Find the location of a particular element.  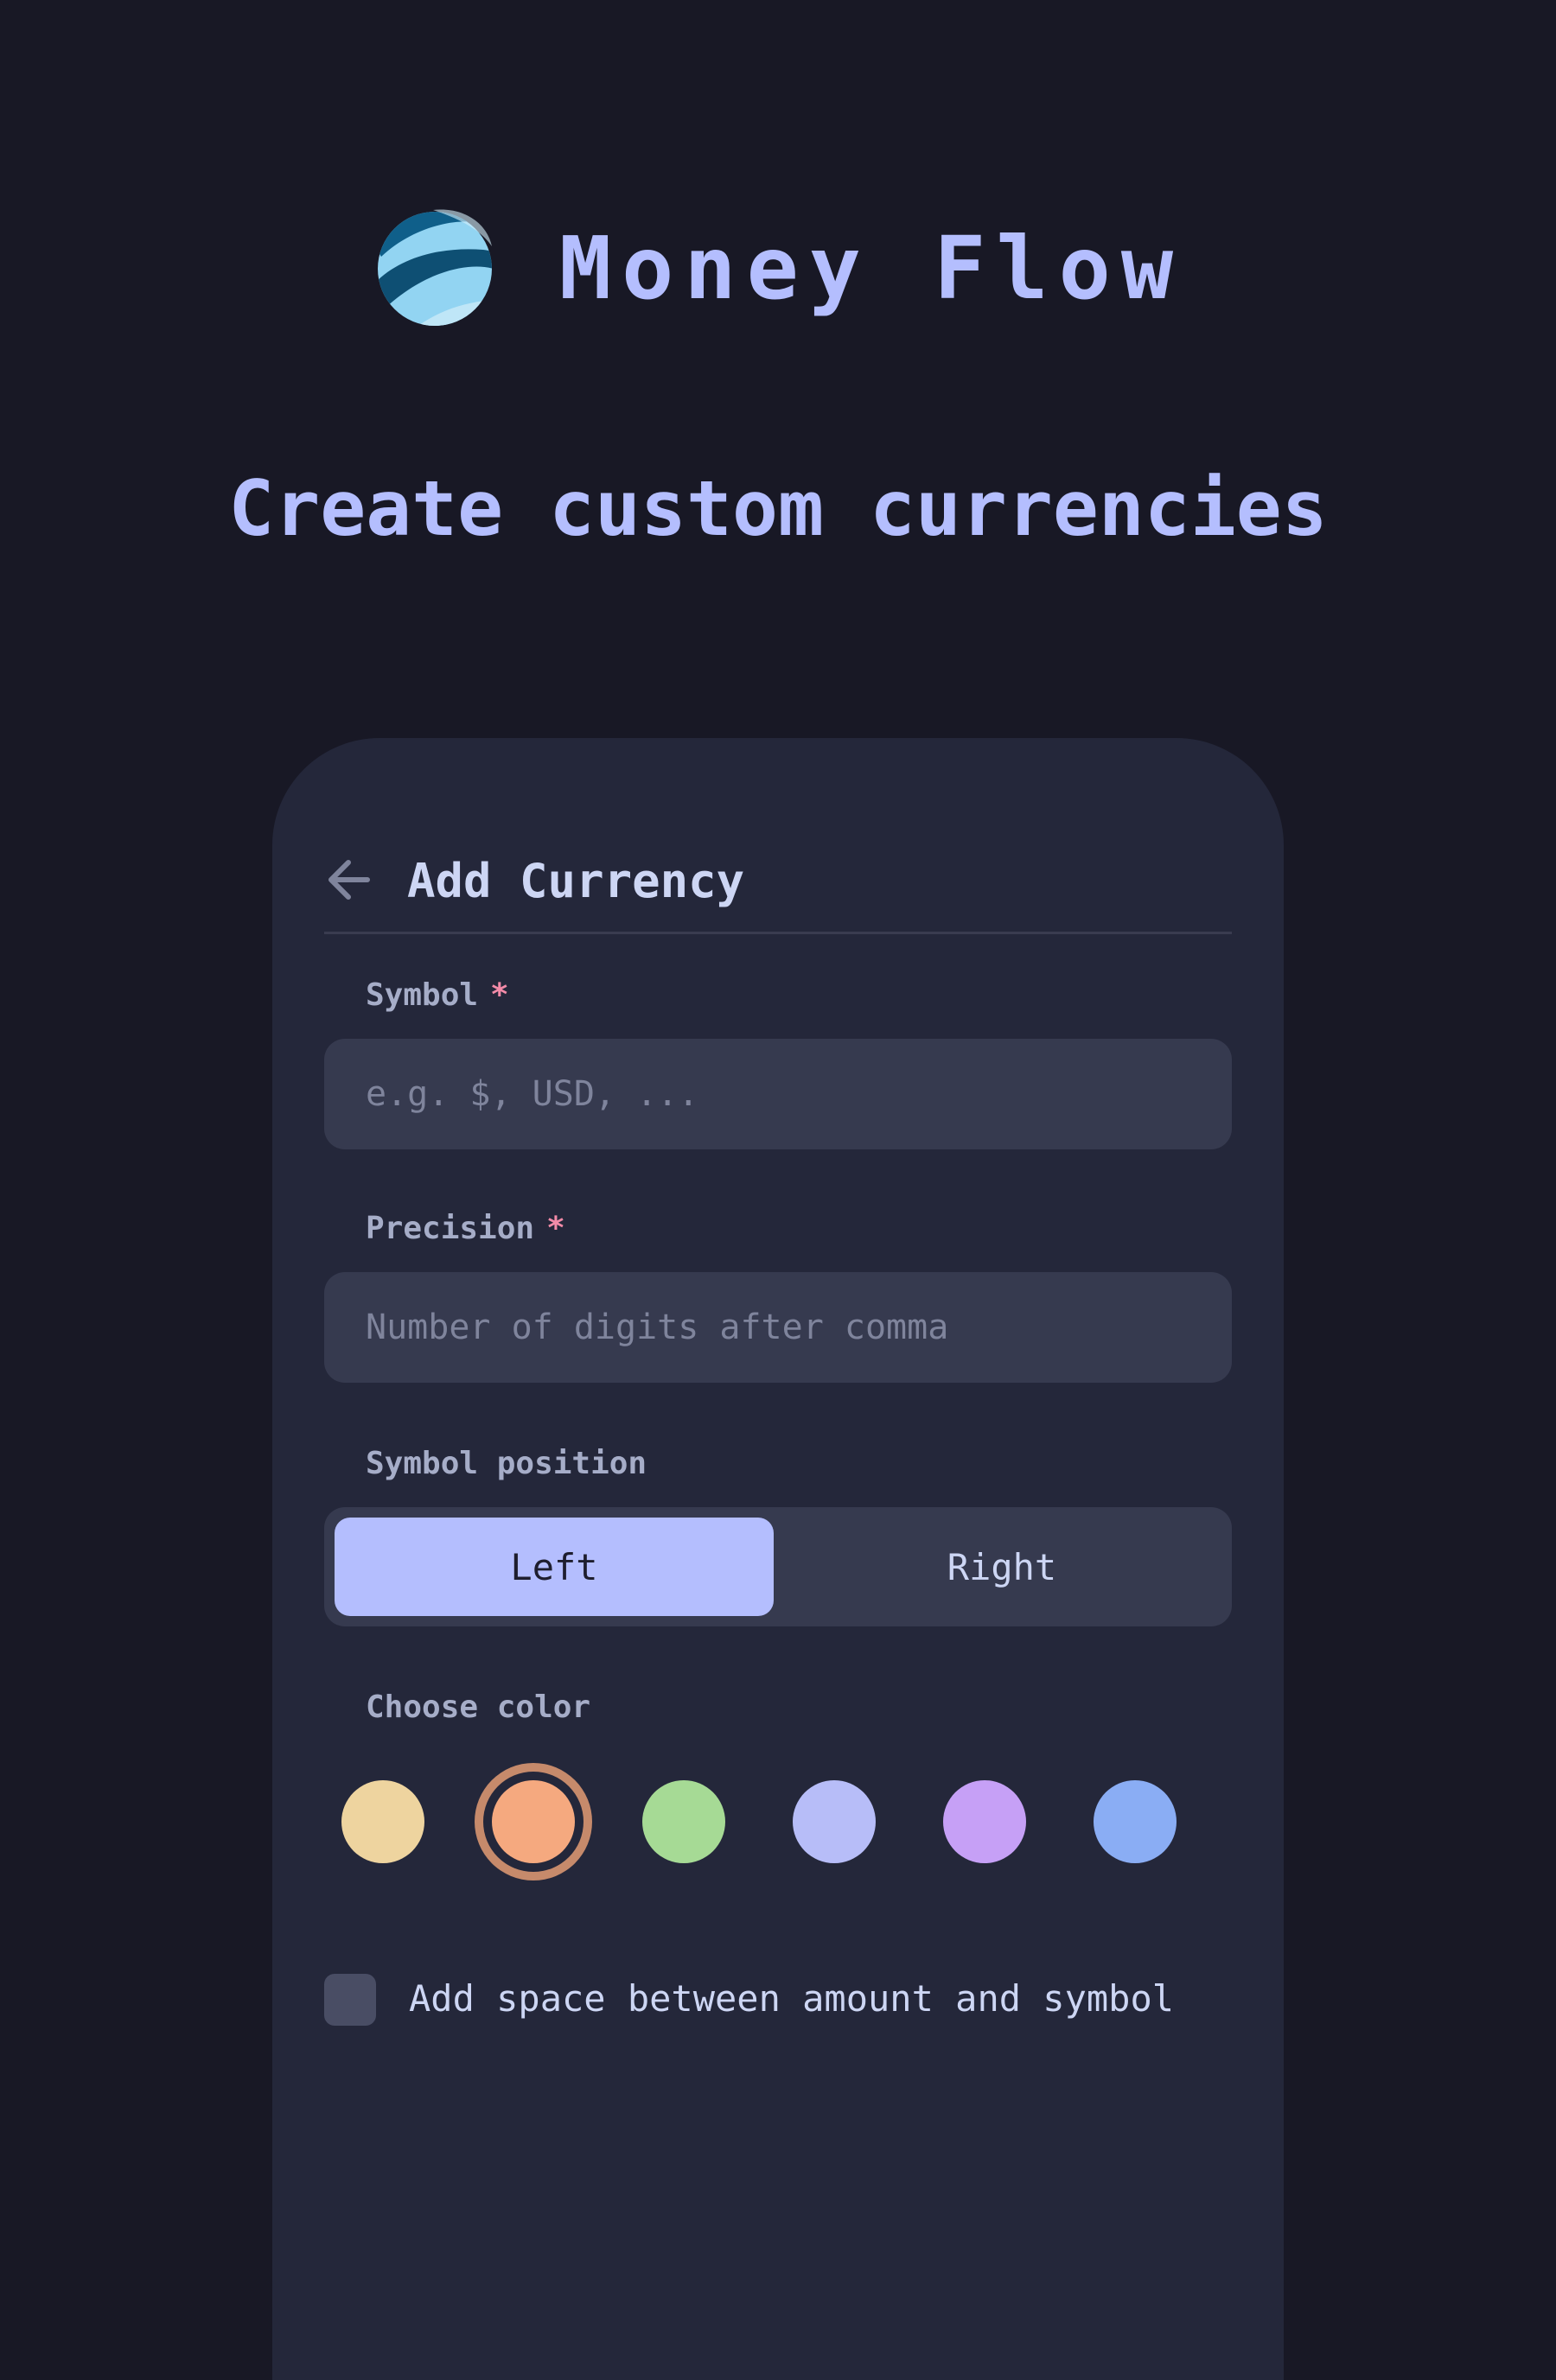

color-swatch-lavender is located at coordinates (835, 1821).